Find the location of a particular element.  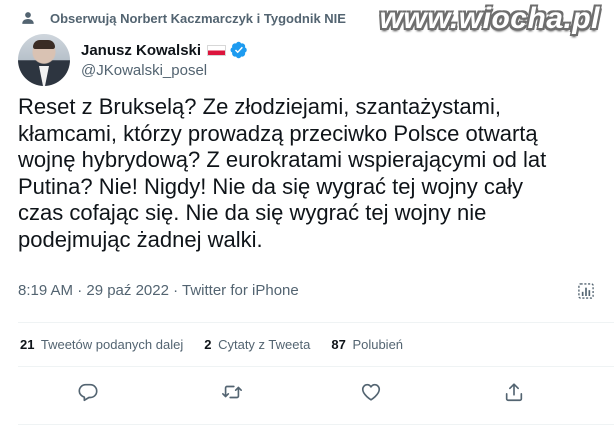

quotes-label: Cytaty z Tweeta is located at coordinates (264, 344).